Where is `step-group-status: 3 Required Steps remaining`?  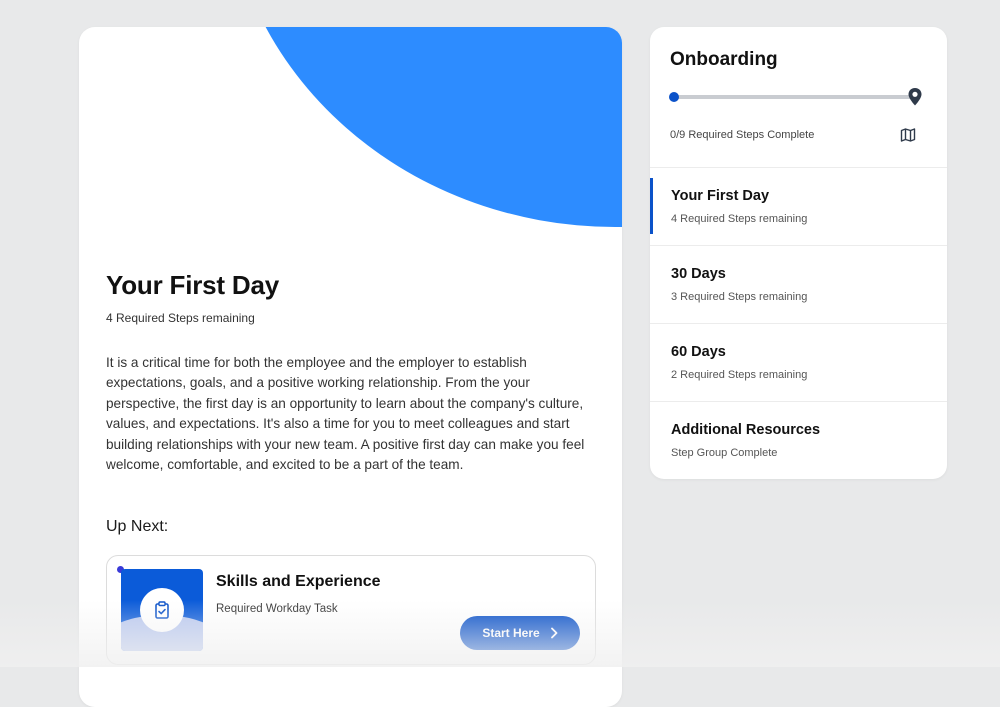 step-group-status: 3 Required Steps remaining is located at coordinates (739, 297).